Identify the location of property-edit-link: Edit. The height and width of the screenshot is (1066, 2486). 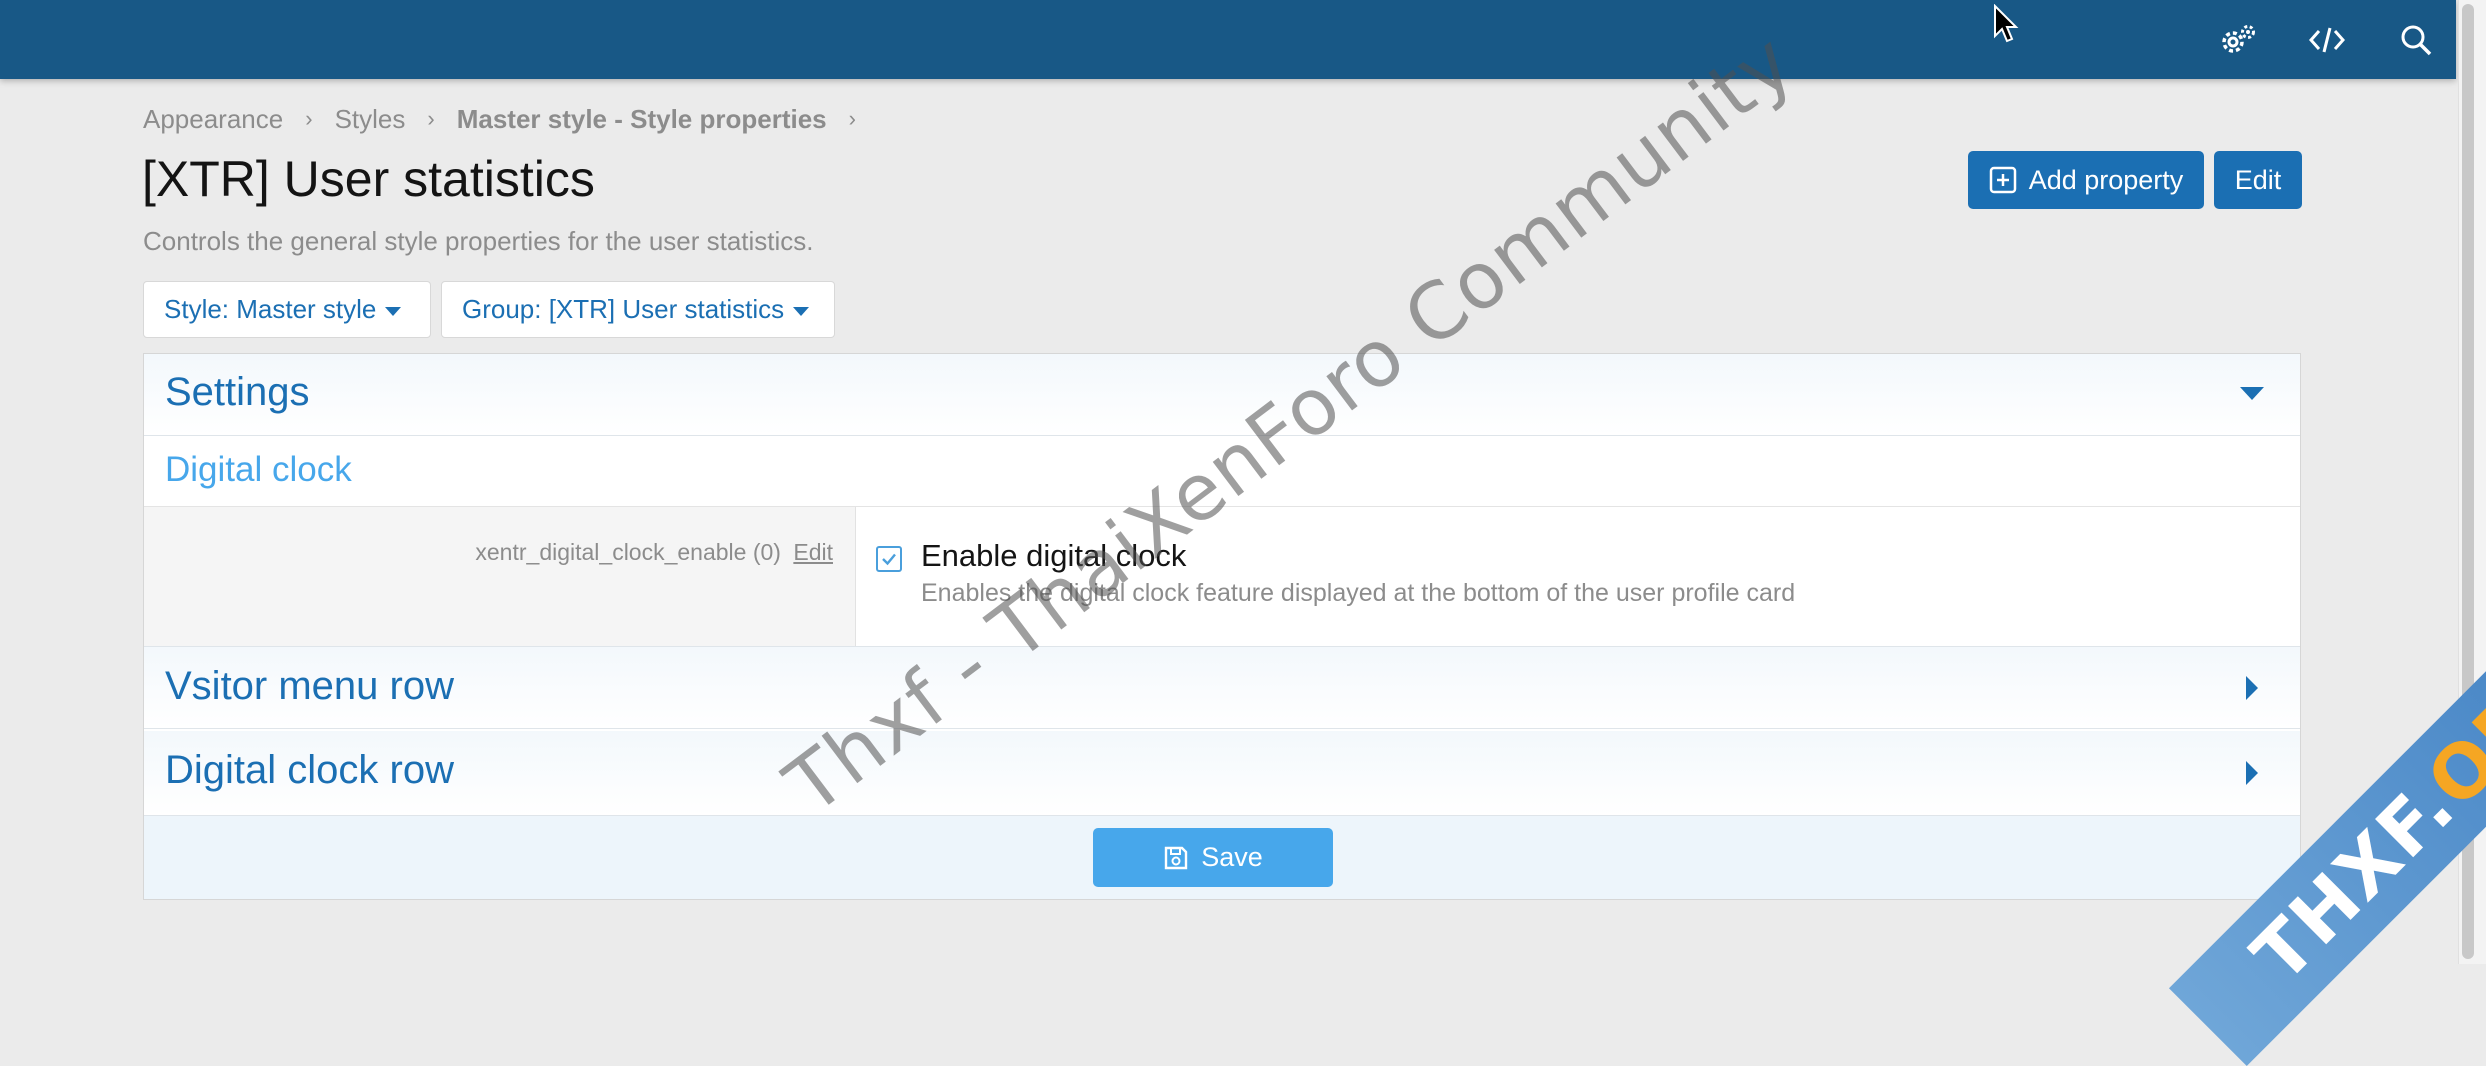
(813, 552).